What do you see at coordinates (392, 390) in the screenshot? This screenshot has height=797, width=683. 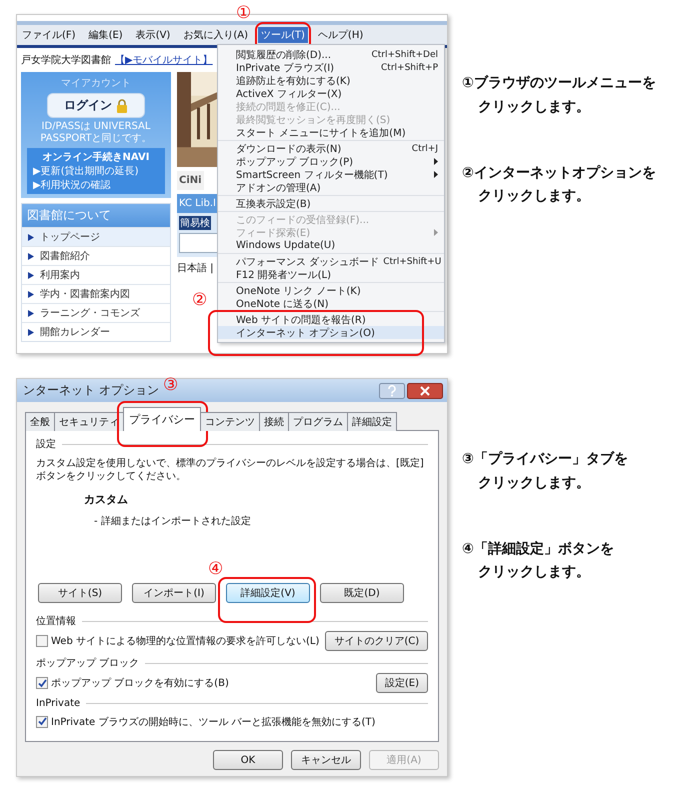 I see `help-icon` at bounding box center [392, 390].